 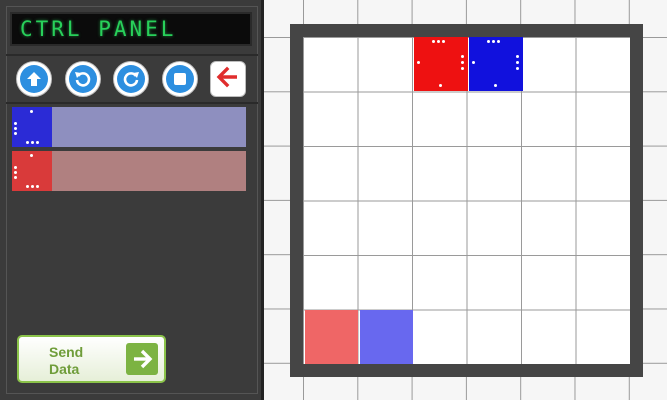 I want to click on command-row-red, so click(x=129, y=171).